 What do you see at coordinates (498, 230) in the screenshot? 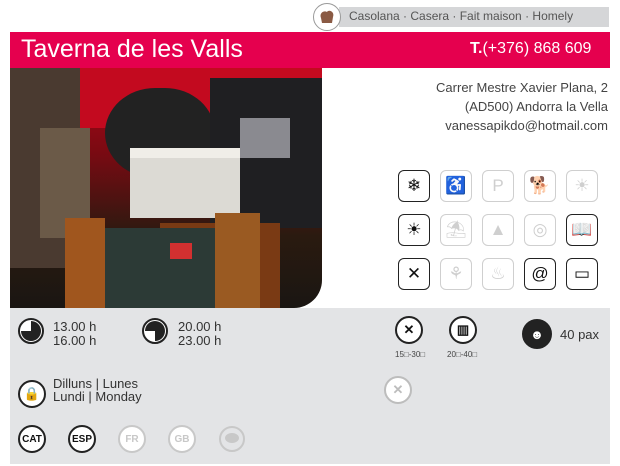
I see `mountain-view-icon: ▲` at bounding box center [498, 230].